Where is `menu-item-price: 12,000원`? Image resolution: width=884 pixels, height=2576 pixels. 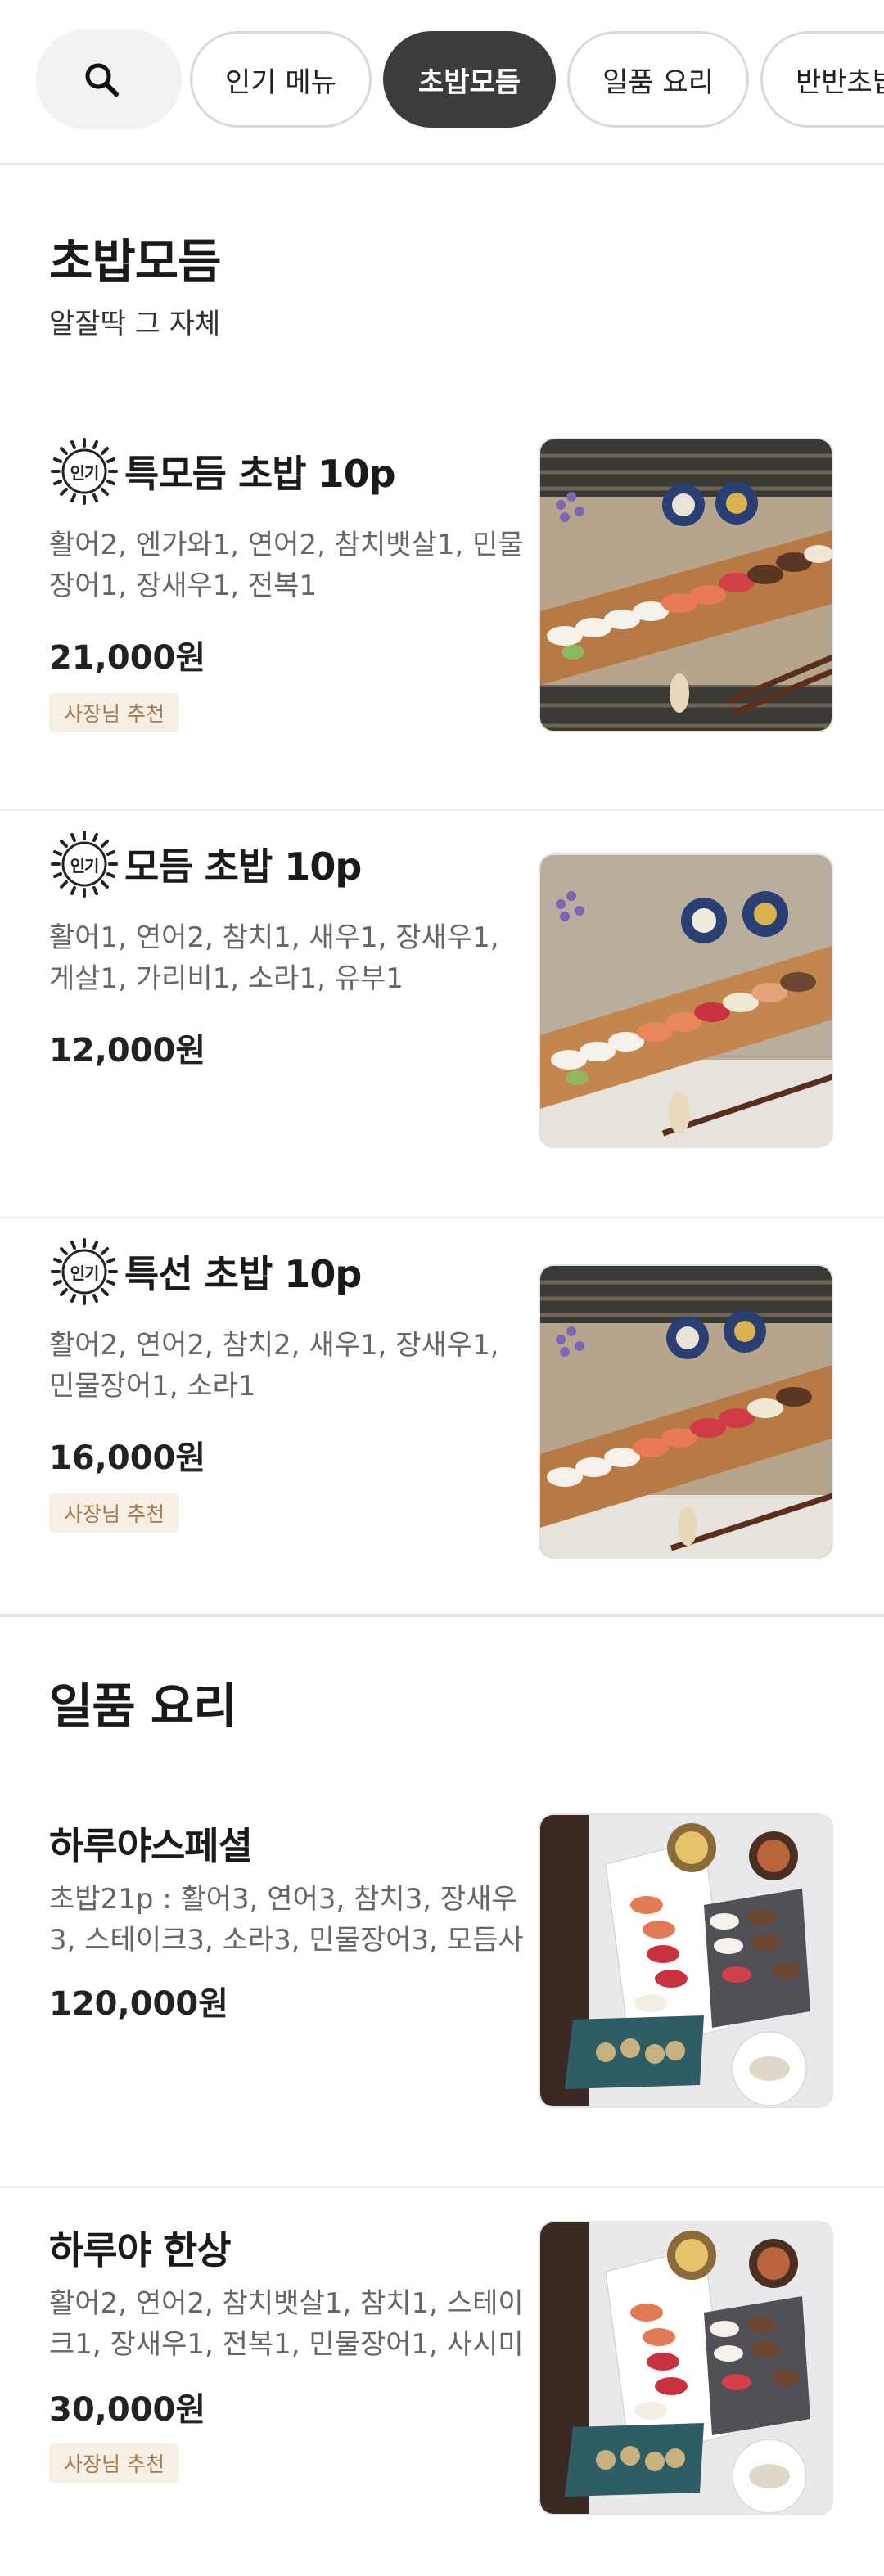 menu-item-price: 12,000원 is located at coordinates (127, 1051).